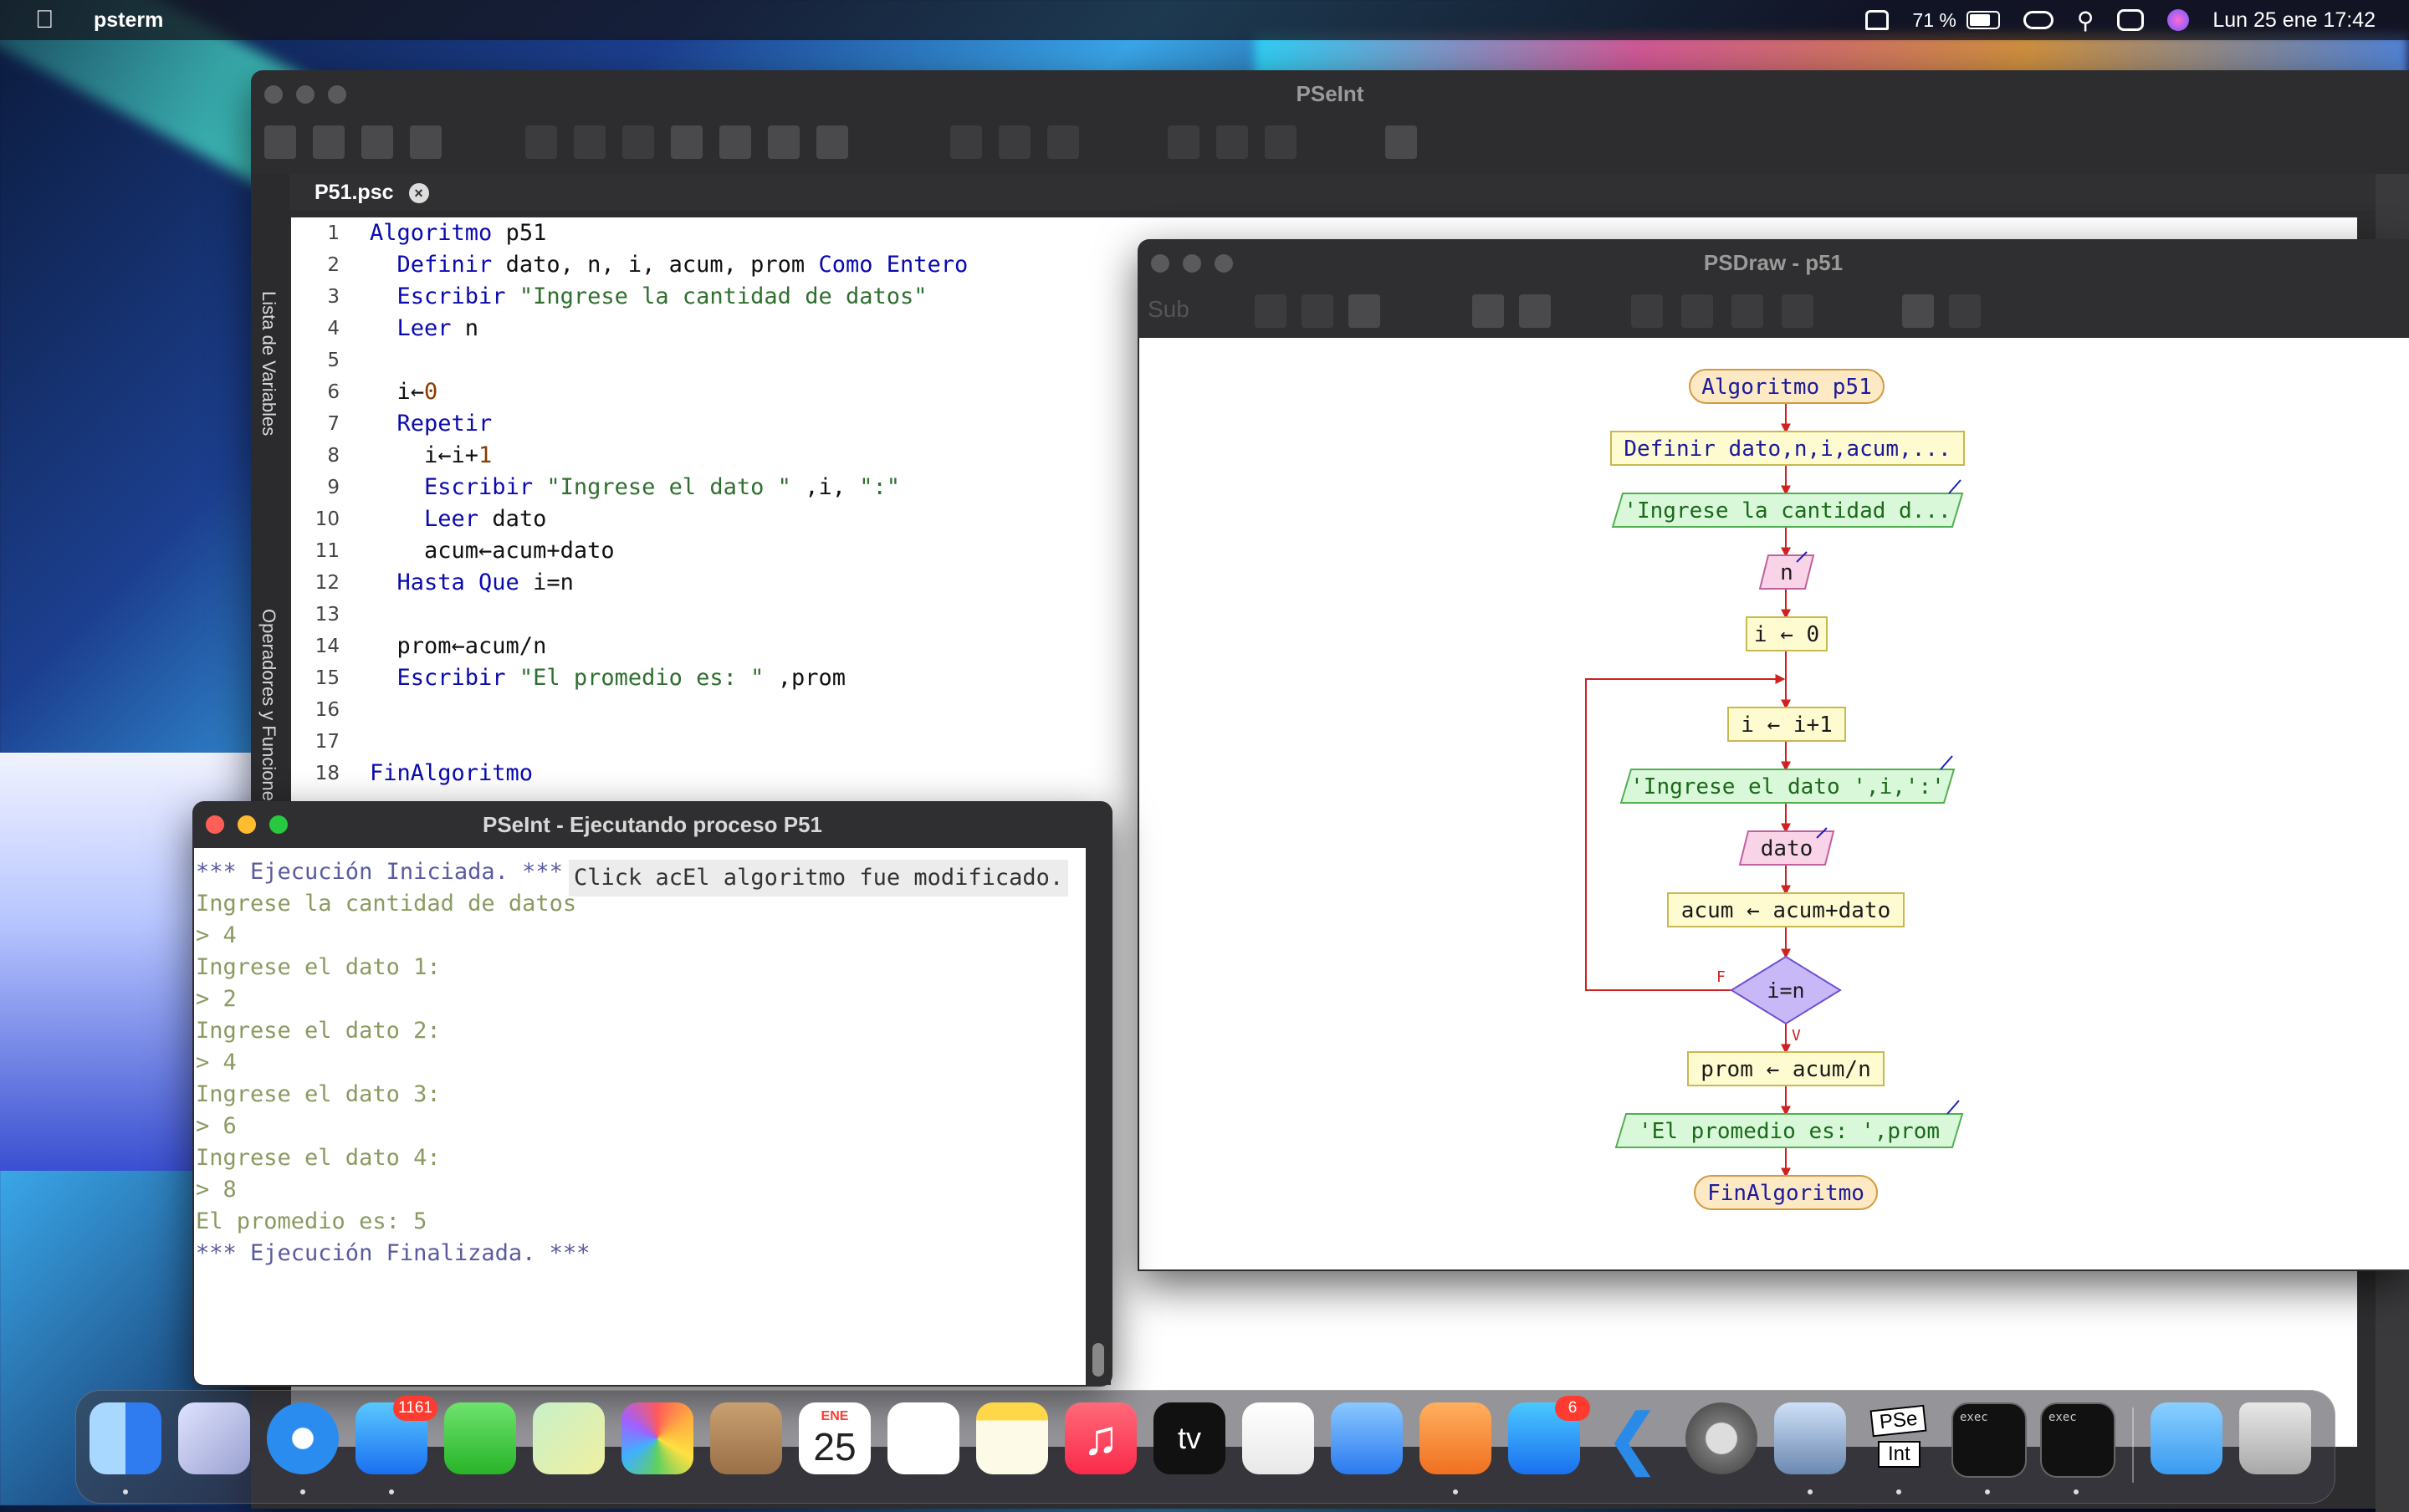 The image size is (2409, 1512). Describe the element at coordinates (1098, 1360) in the screenshot. I see `scroll-thumb` at that location.